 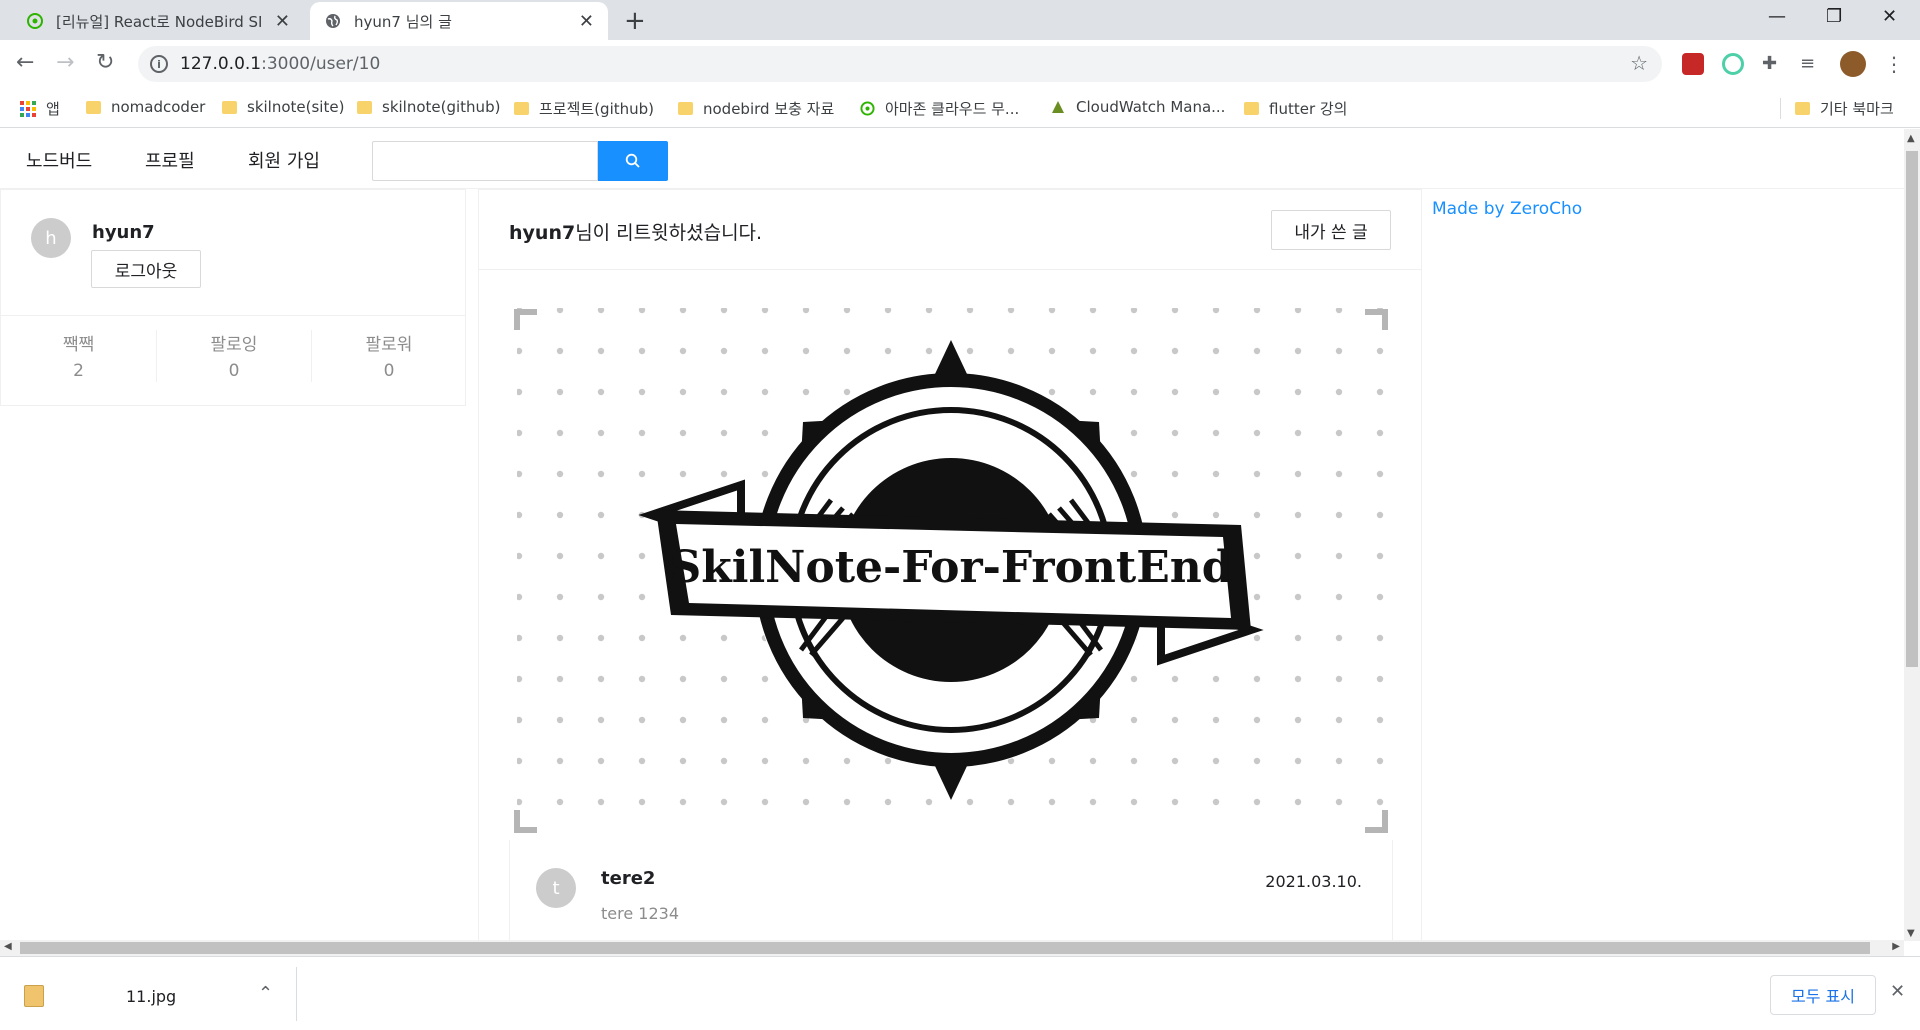 What do you see at coordinates (1896, 946) in the screenshot?
I see `scroll-right-icon: ▶` at bounding box center [1896, 946].